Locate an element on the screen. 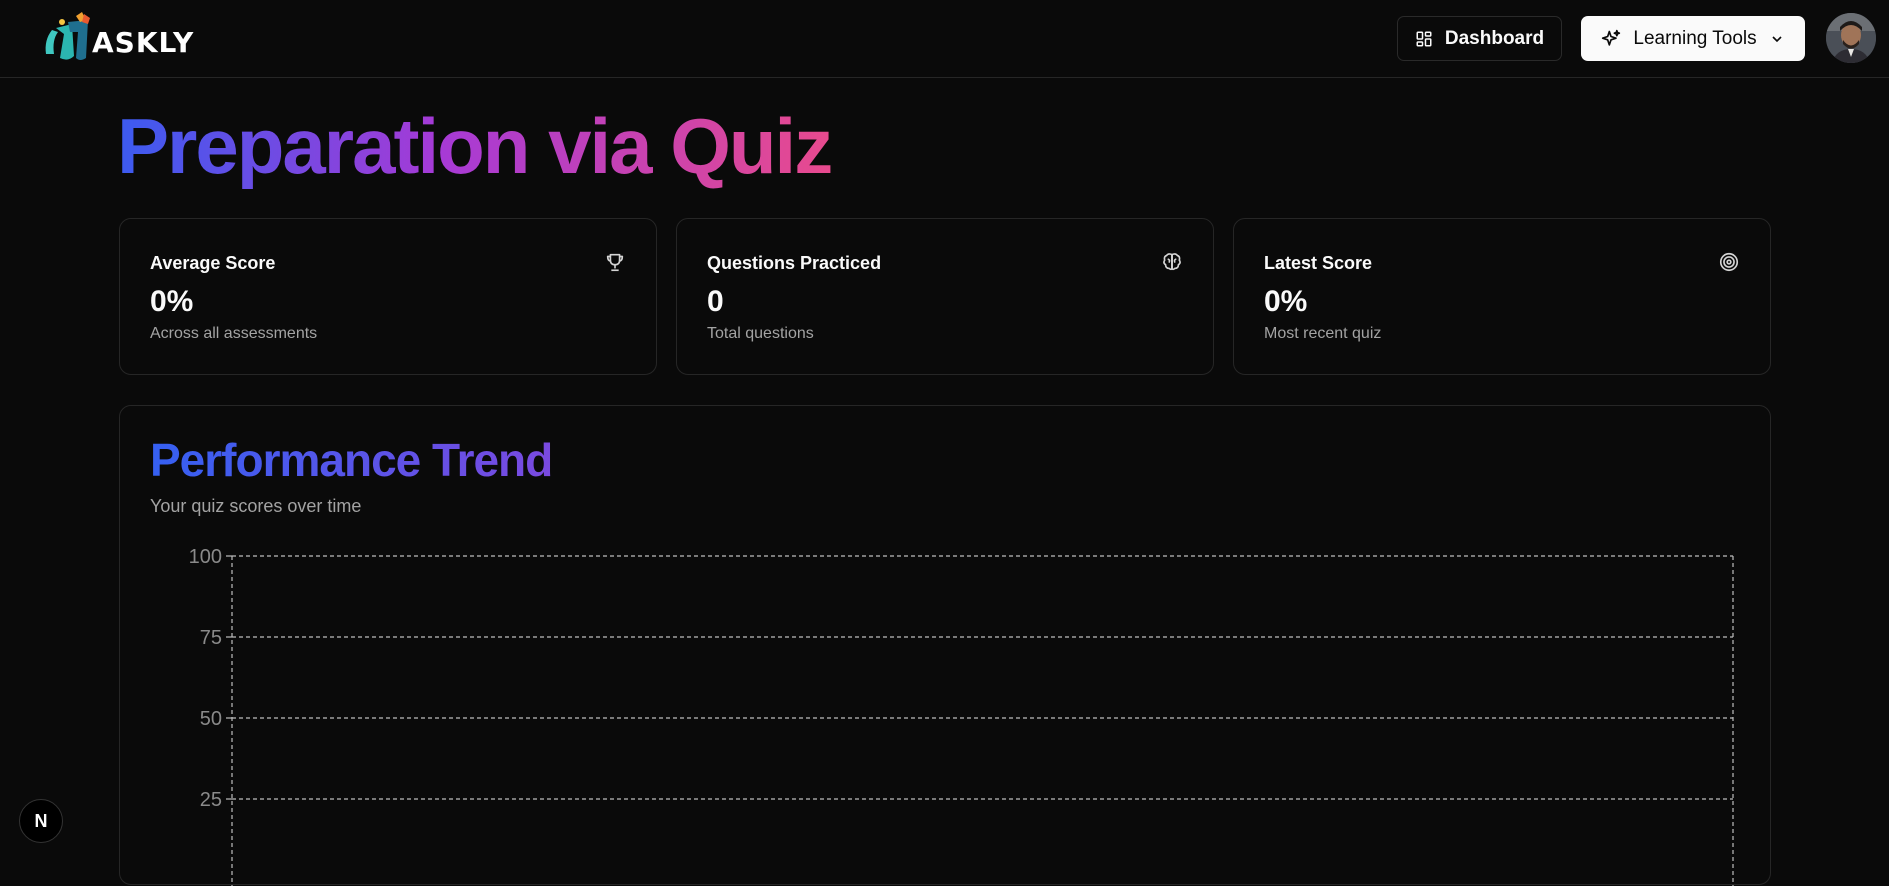  y-tick-label: 50 is located at coordinates (211, 719).